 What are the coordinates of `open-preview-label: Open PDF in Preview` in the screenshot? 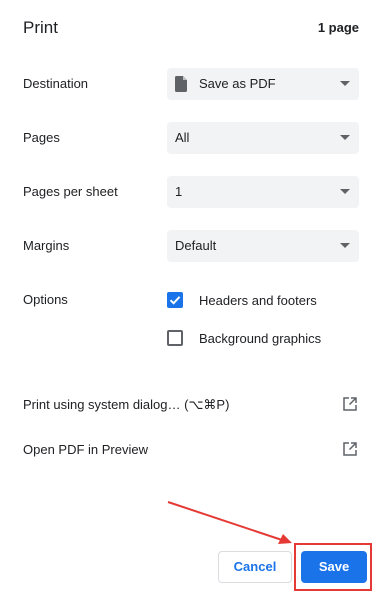 It's located at (85, 449).